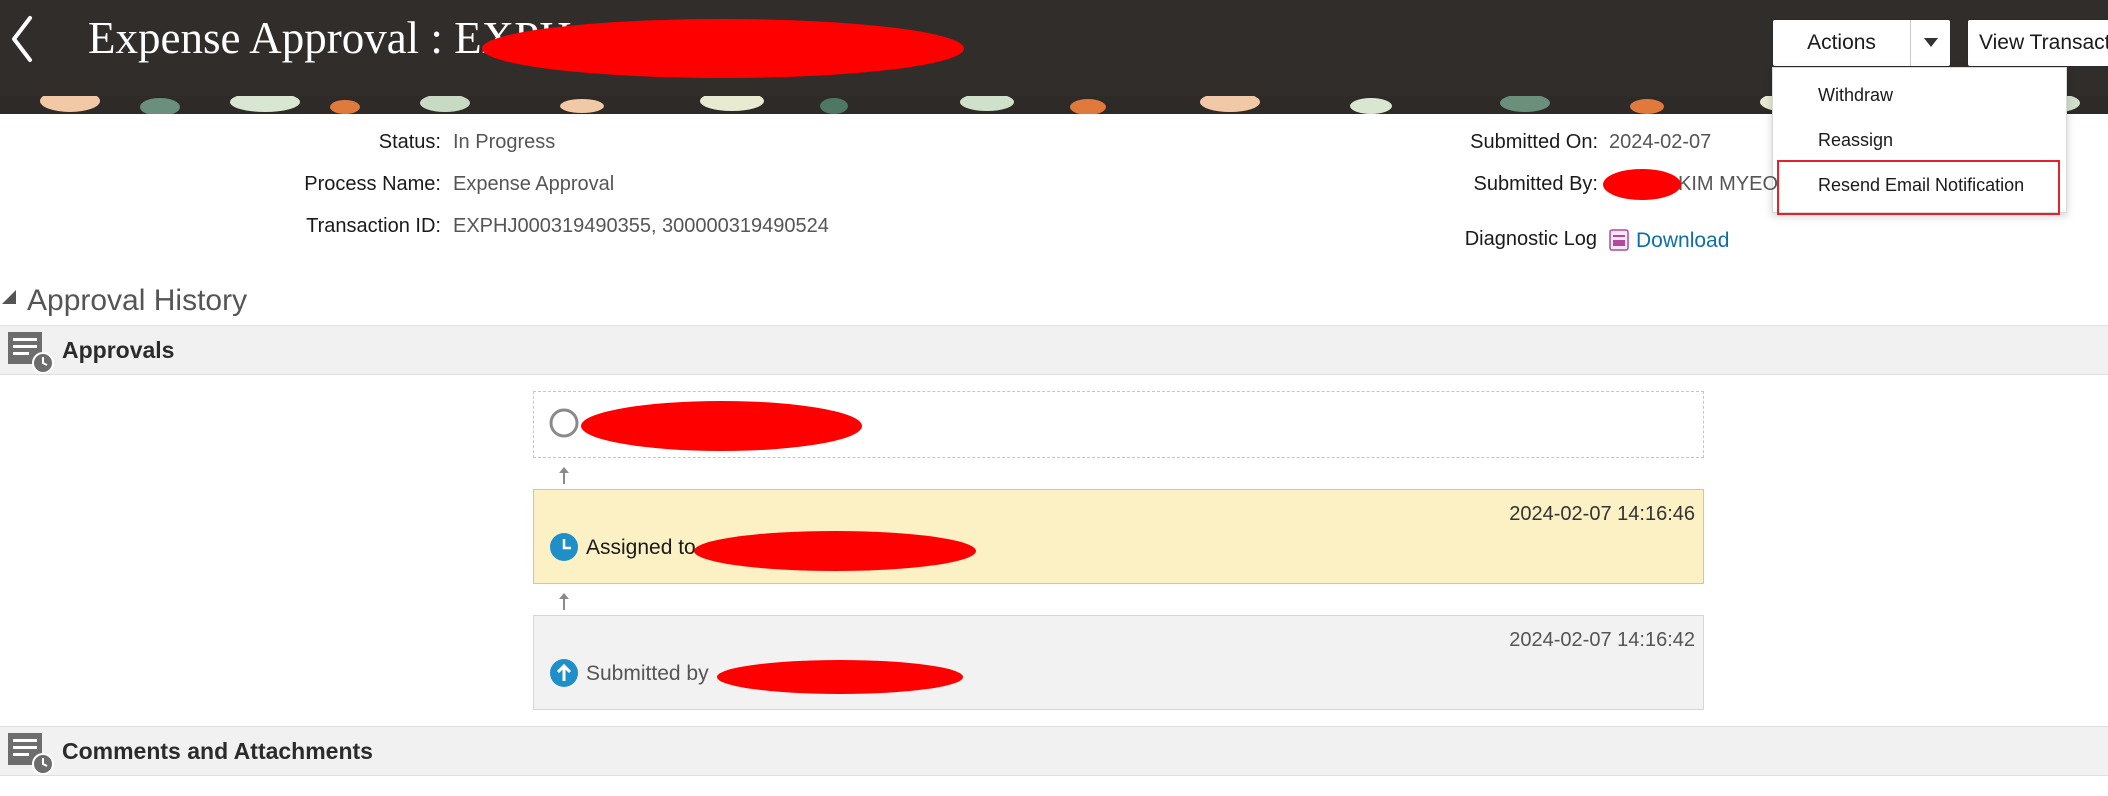  What do you see at coordinates (564, 423) in the screenshot?
I see `pending-circle-icon` at bounding box center [564, 423].